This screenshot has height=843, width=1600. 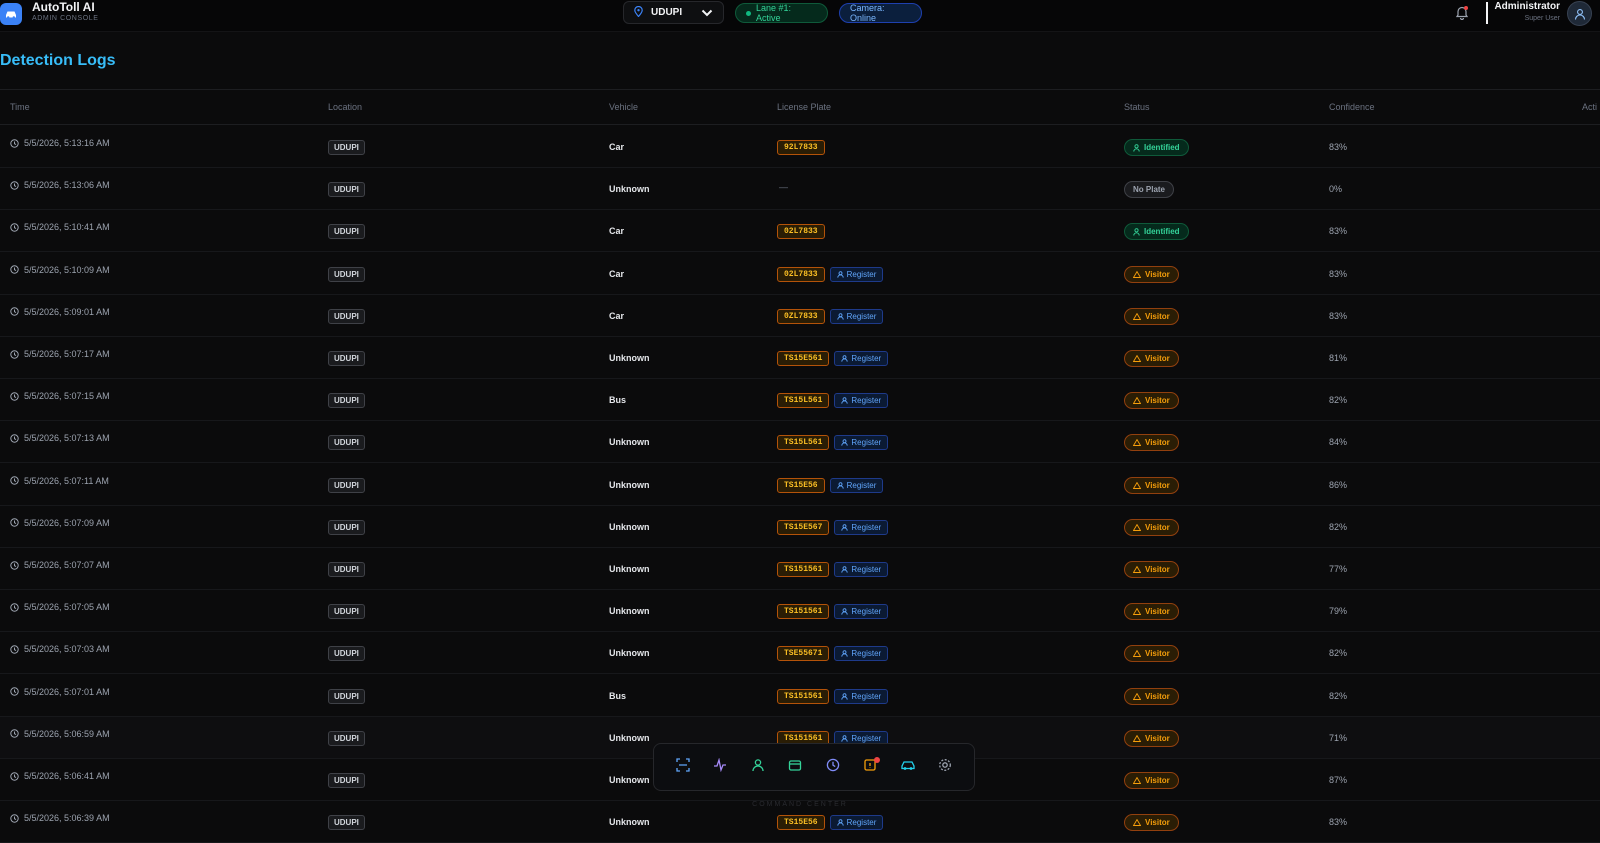 I want to click on license-plate-badge: TS15E561, so click(x=803, y=358).